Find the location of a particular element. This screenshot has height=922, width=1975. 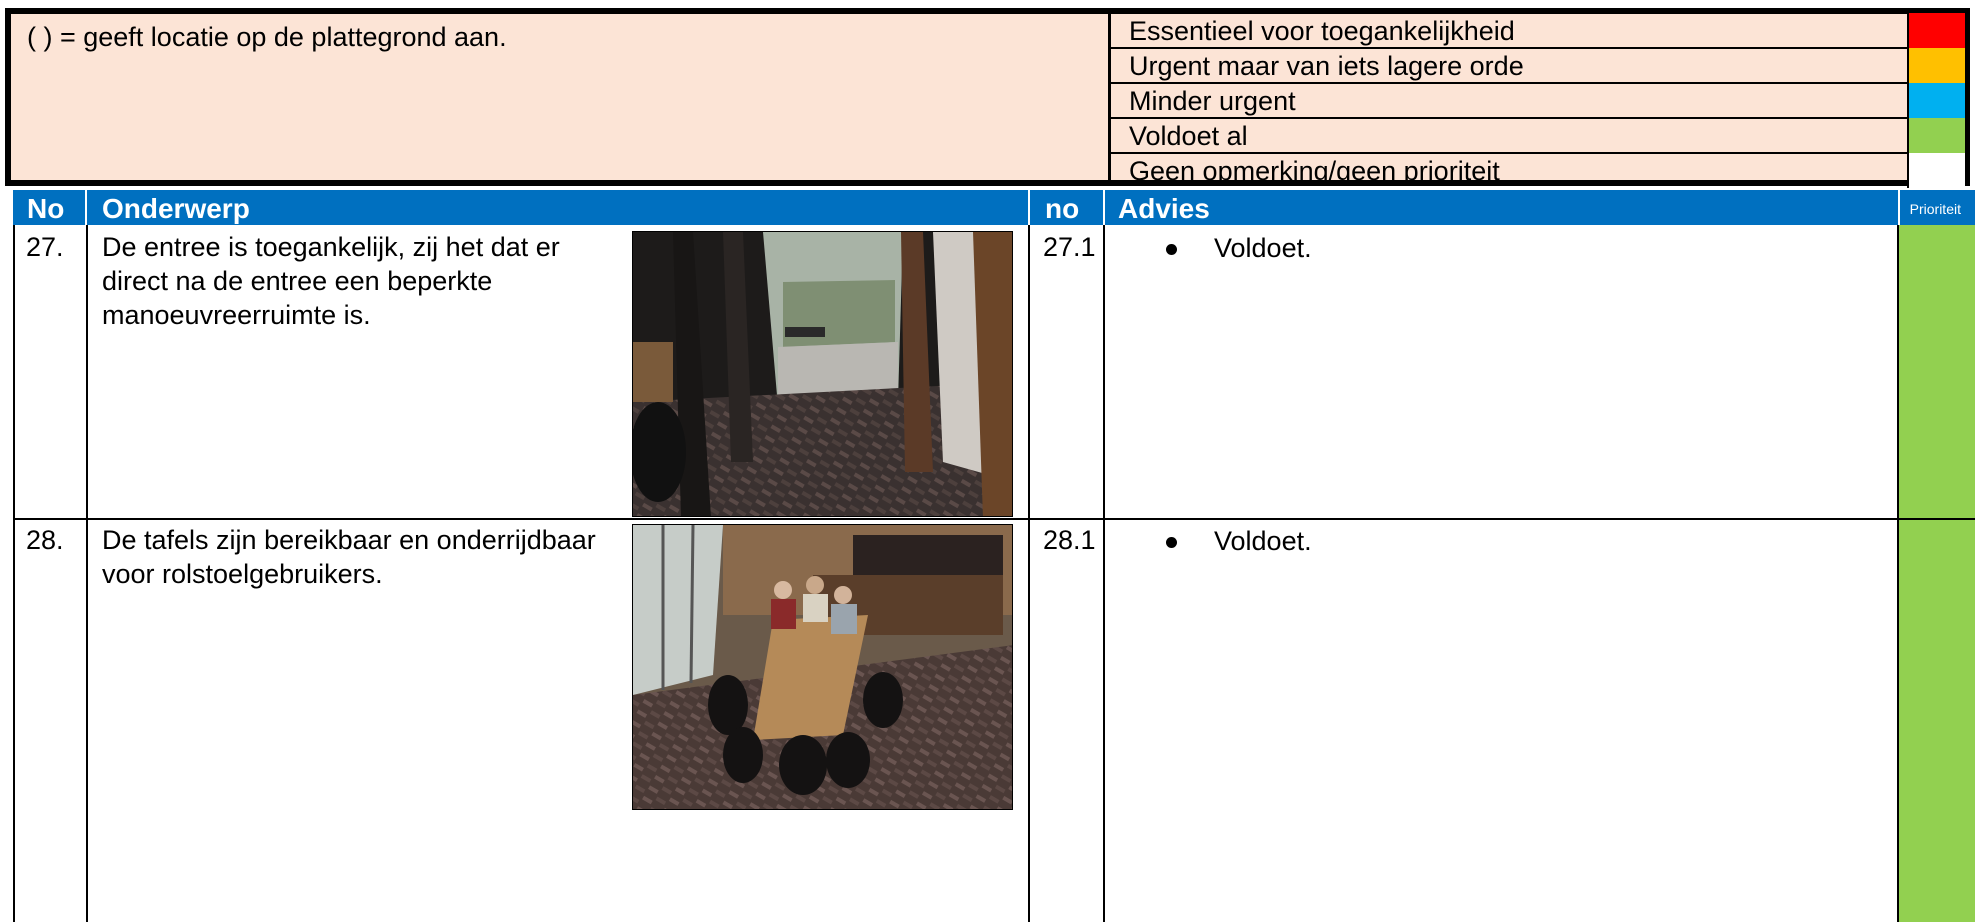

orange-swatch is located at coordinates (1936, 65).